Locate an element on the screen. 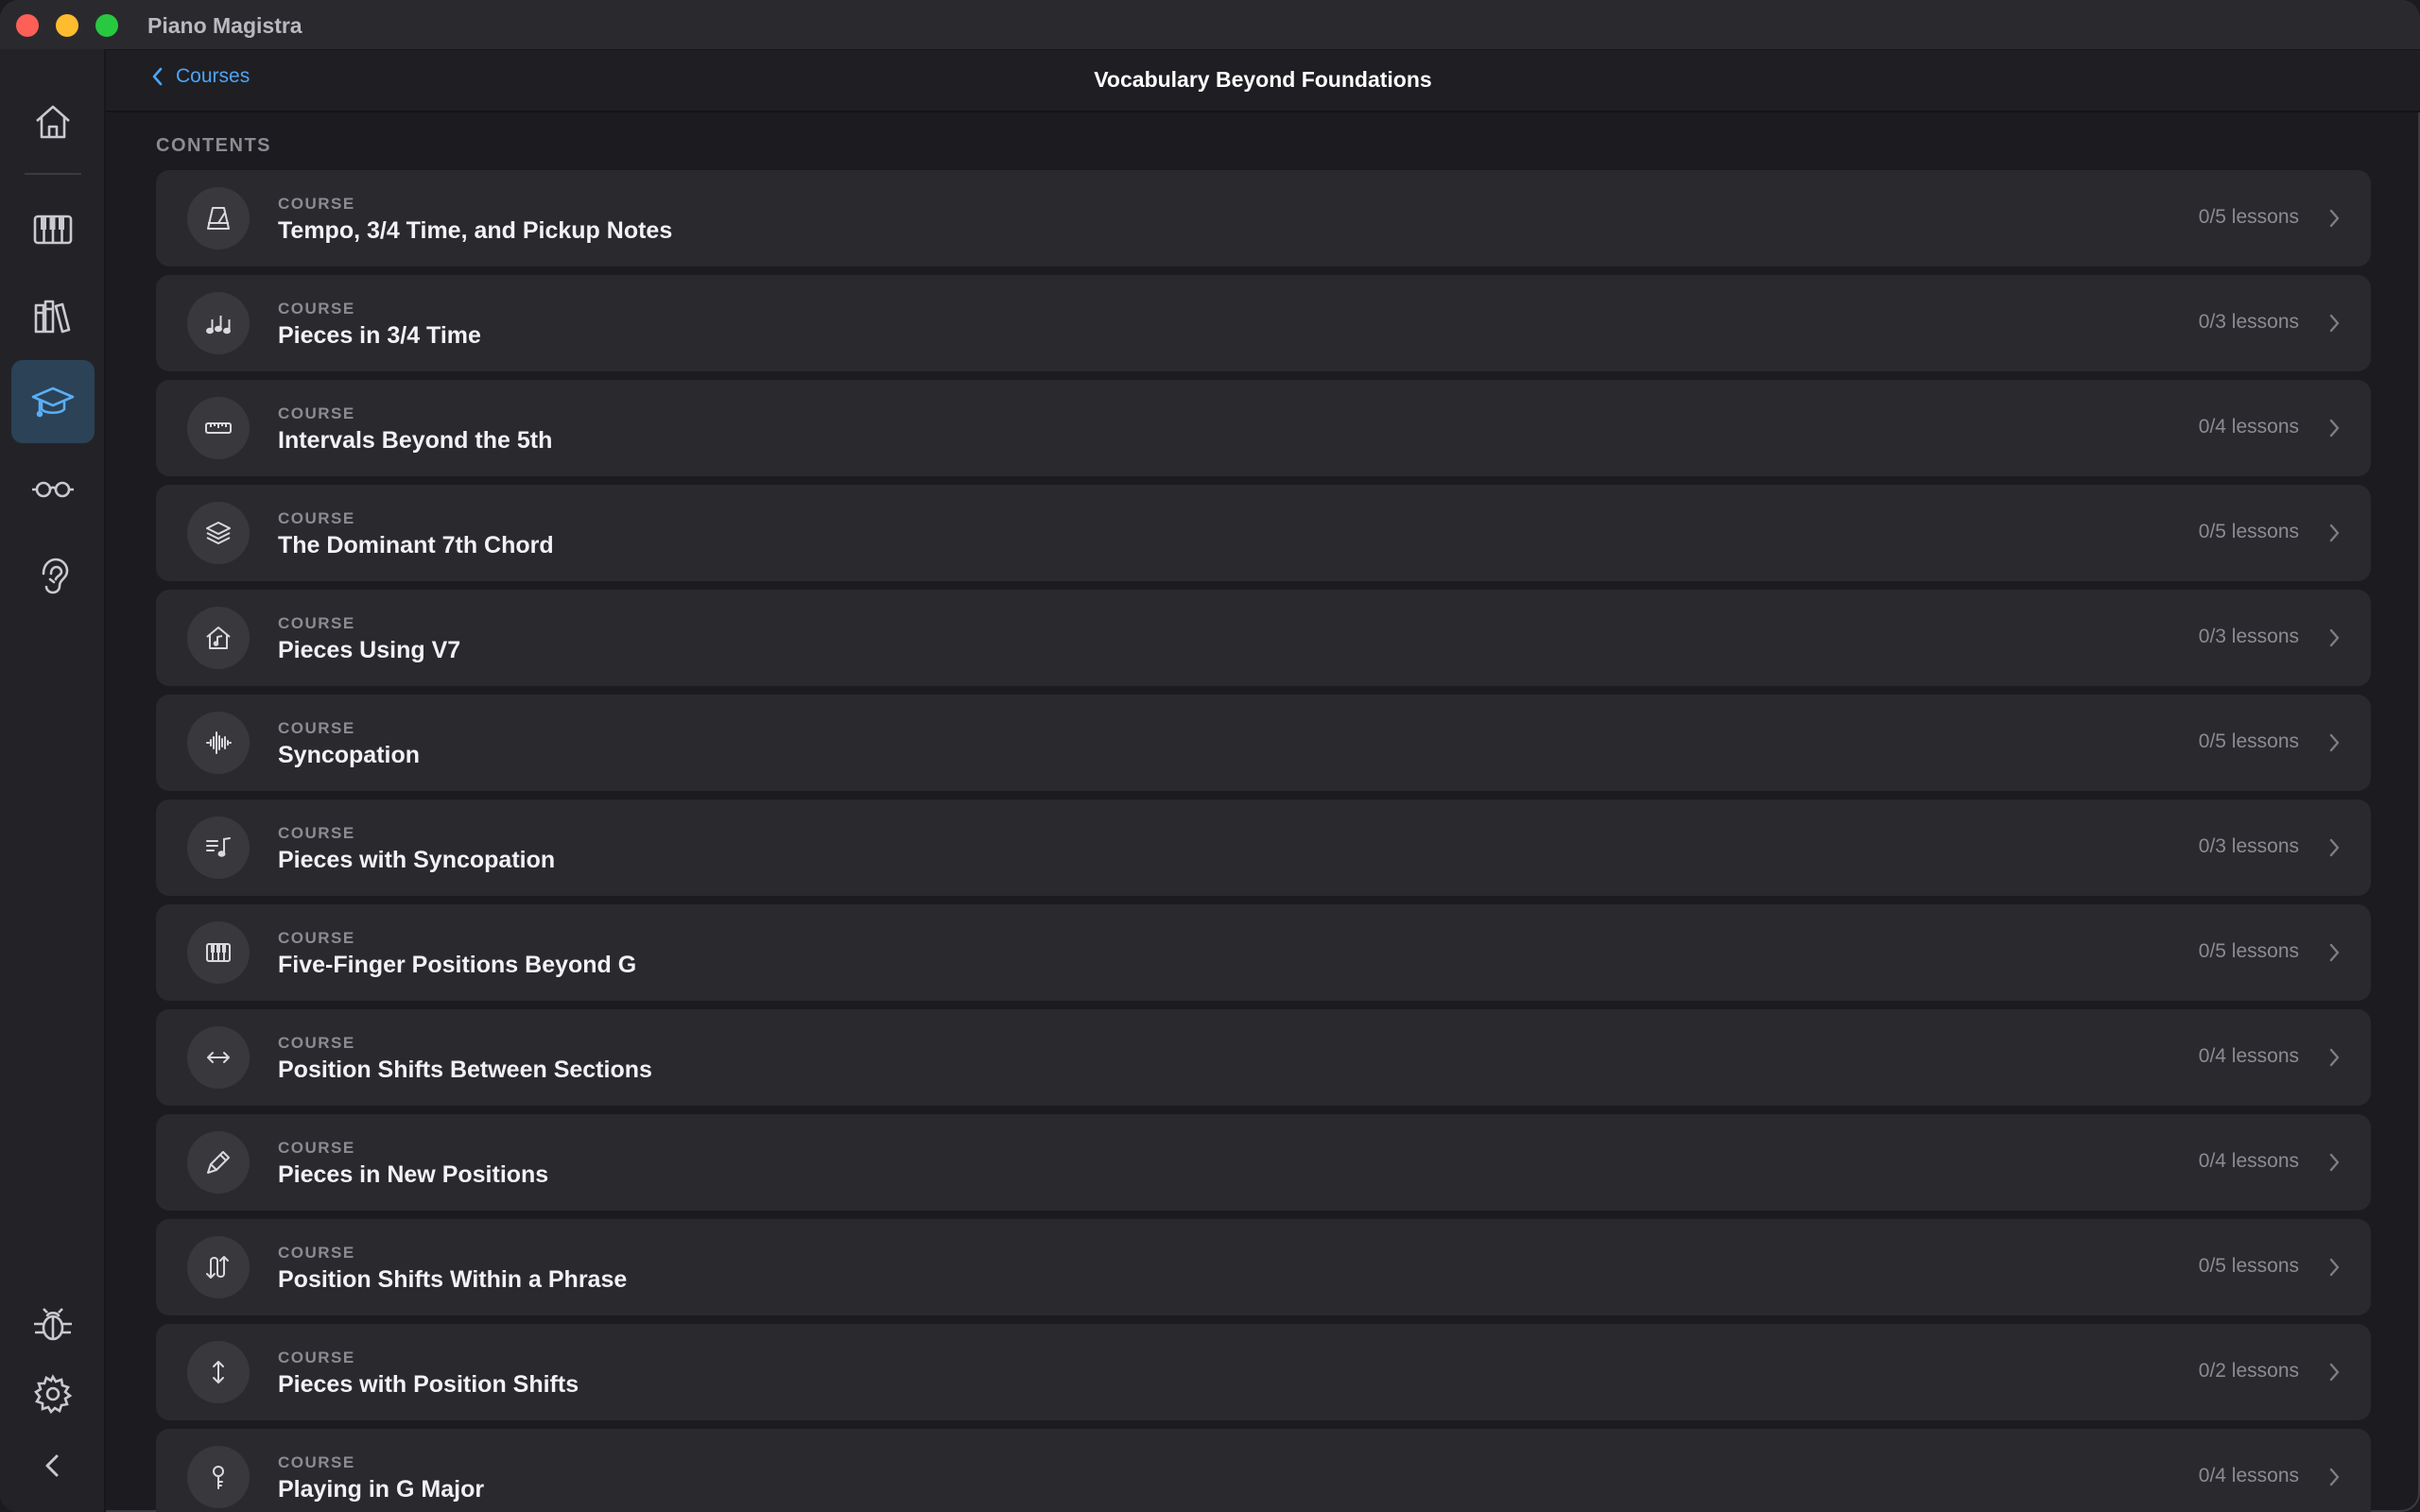  sidebar-item-home is located at coordinates (53, 121).